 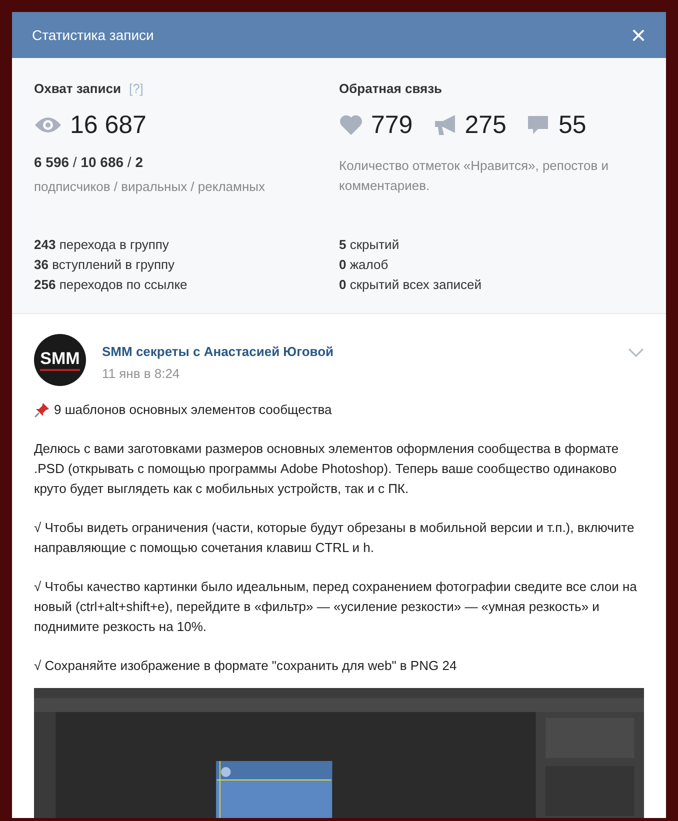 What do you see at coordinates (108, 125) in the screenshot?
I see `reach-total: 16 687` at bounding box center [108, 125].